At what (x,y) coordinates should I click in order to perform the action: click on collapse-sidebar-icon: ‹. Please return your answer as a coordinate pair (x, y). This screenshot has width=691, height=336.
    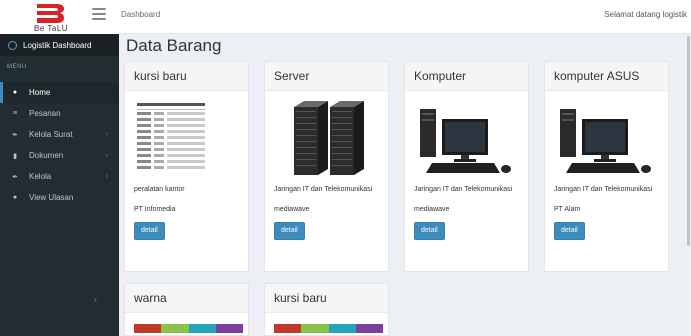
    Looking at the image, I should click on (95, 299).